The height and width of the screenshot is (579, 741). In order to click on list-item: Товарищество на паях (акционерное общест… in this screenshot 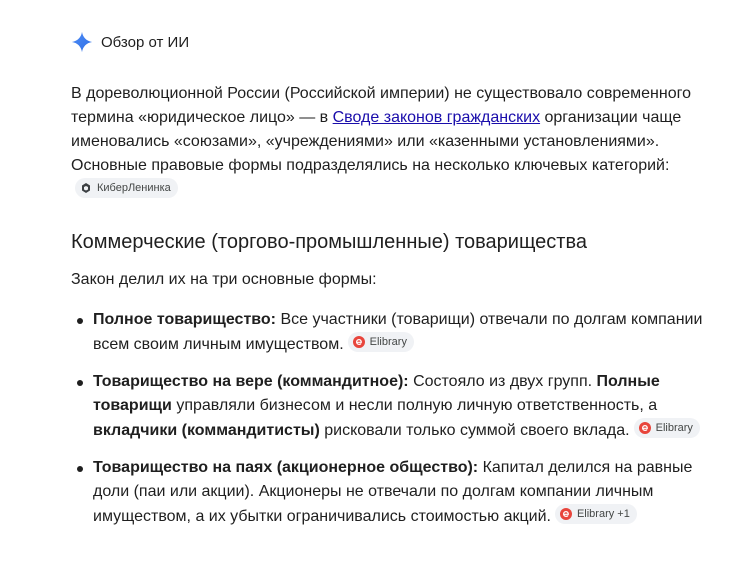, I will do `click(391, 492)`.